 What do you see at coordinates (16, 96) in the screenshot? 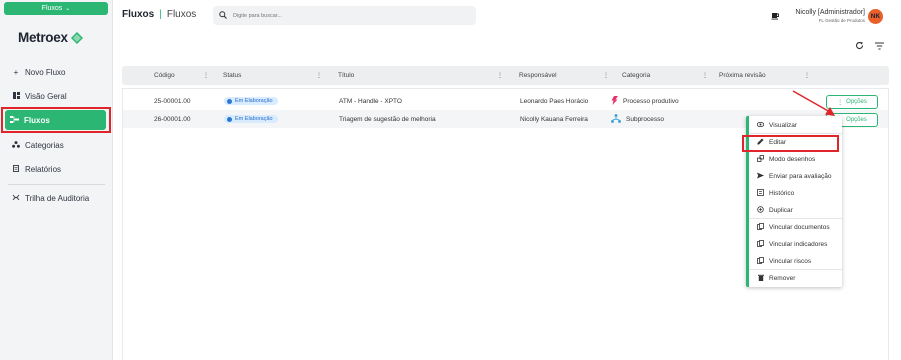
I see `dashboard-icon` at bounding box center [16, 96].